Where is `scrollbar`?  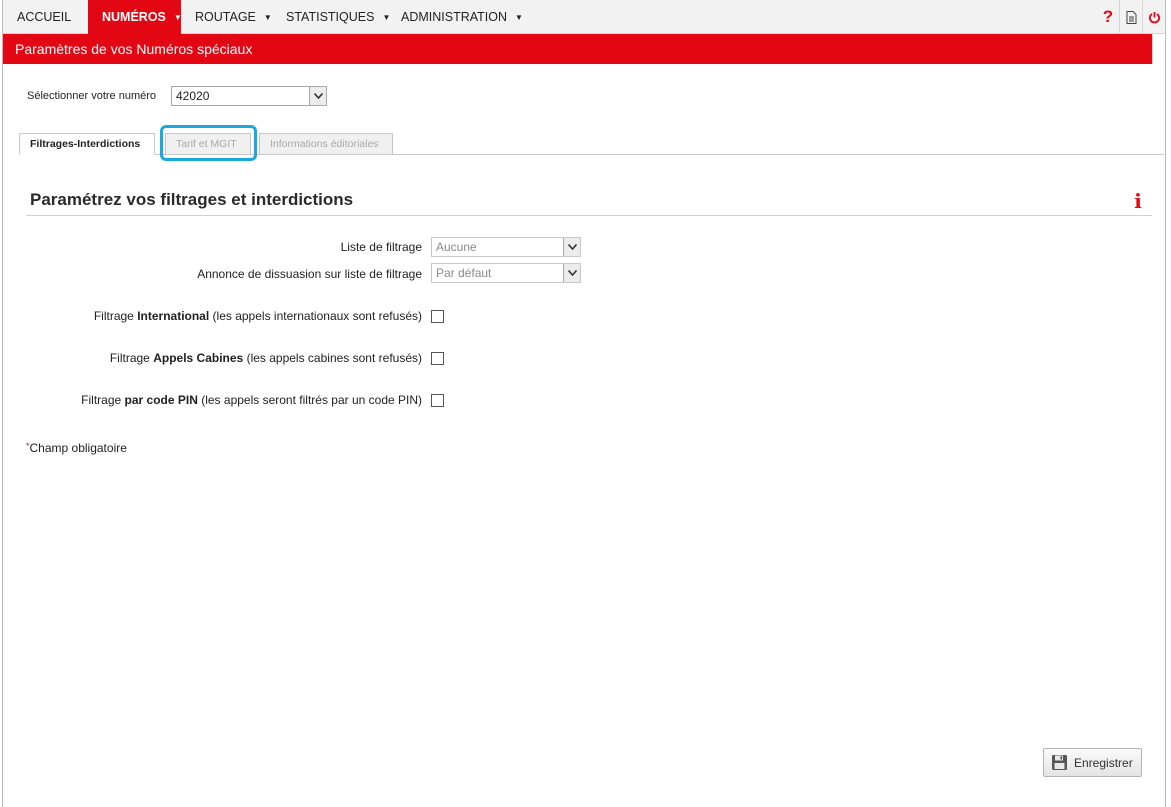 scrollbar is located at coordinates (1158, 49).